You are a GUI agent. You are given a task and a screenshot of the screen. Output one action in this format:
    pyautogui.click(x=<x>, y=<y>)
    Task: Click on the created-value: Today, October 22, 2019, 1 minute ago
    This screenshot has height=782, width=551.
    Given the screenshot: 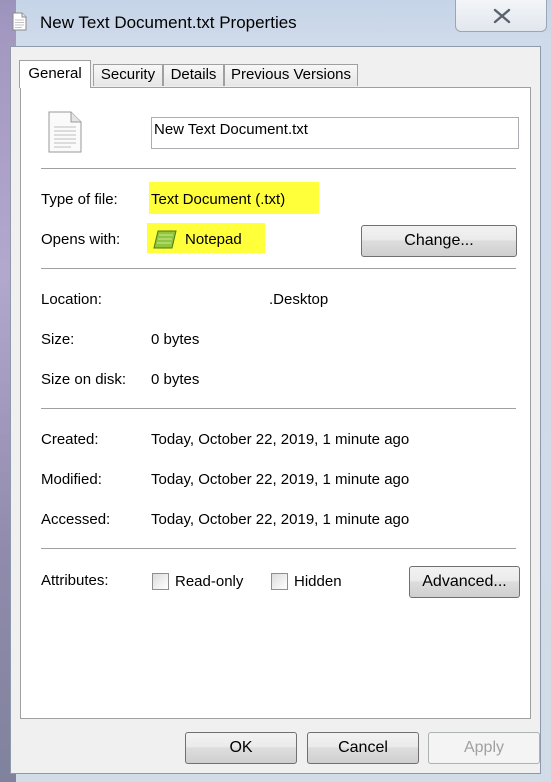 What is the action you would take?
    pyautogui.click(x=280, y=439)
    